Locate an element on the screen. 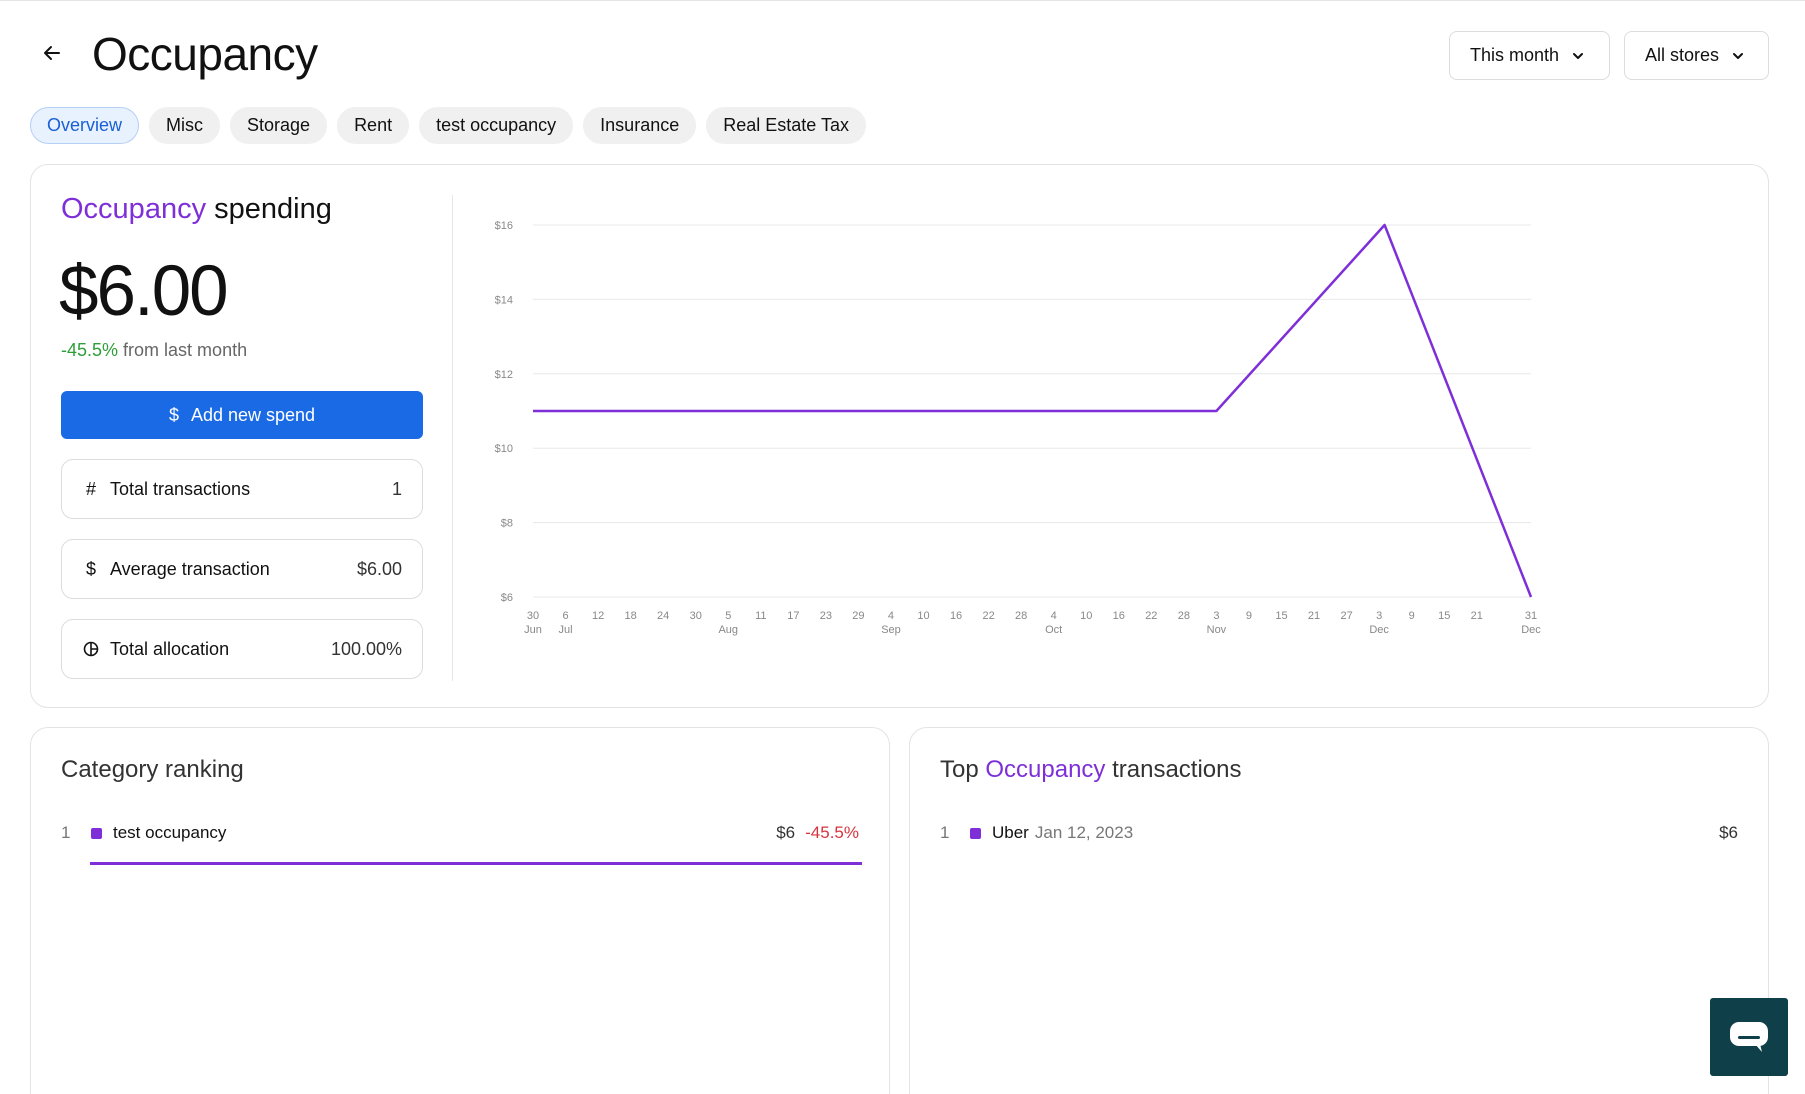 The width and height of the screenshot is (1805, 1094). stat-value: 1 is located at coordinates (396, 488).